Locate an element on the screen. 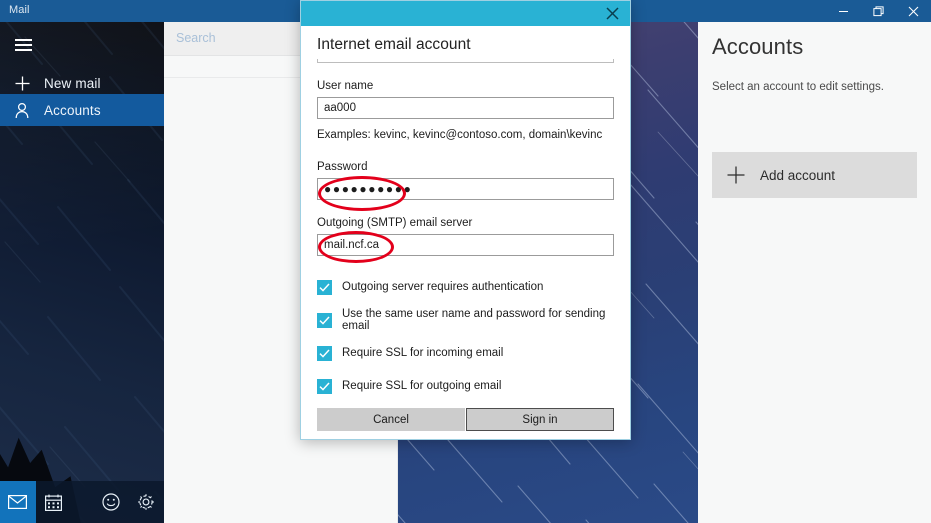 The width and height of the screenshot is (931, 523). checkbox-ssl-outgoing: Require SSL for outgoing email is located at coordinates (467, 386).